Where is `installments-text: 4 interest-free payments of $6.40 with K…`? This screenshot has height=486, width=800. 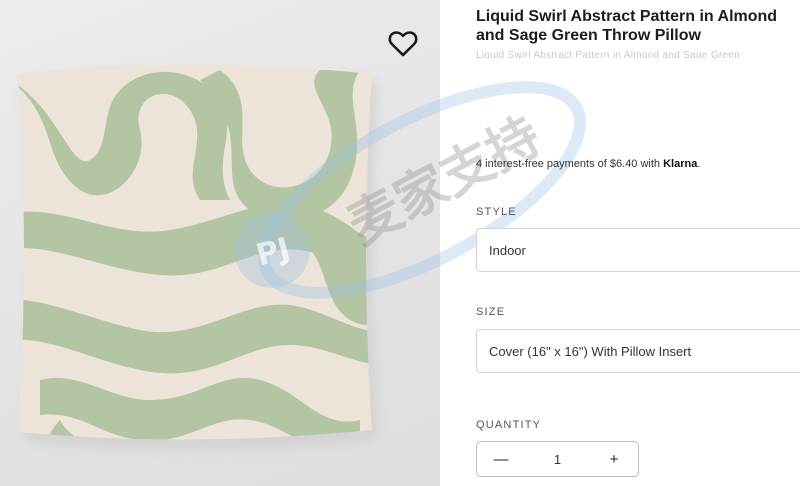 installments-text: 4 interest-free payments of $6.40 with K… is located at coordinates (588, 164).